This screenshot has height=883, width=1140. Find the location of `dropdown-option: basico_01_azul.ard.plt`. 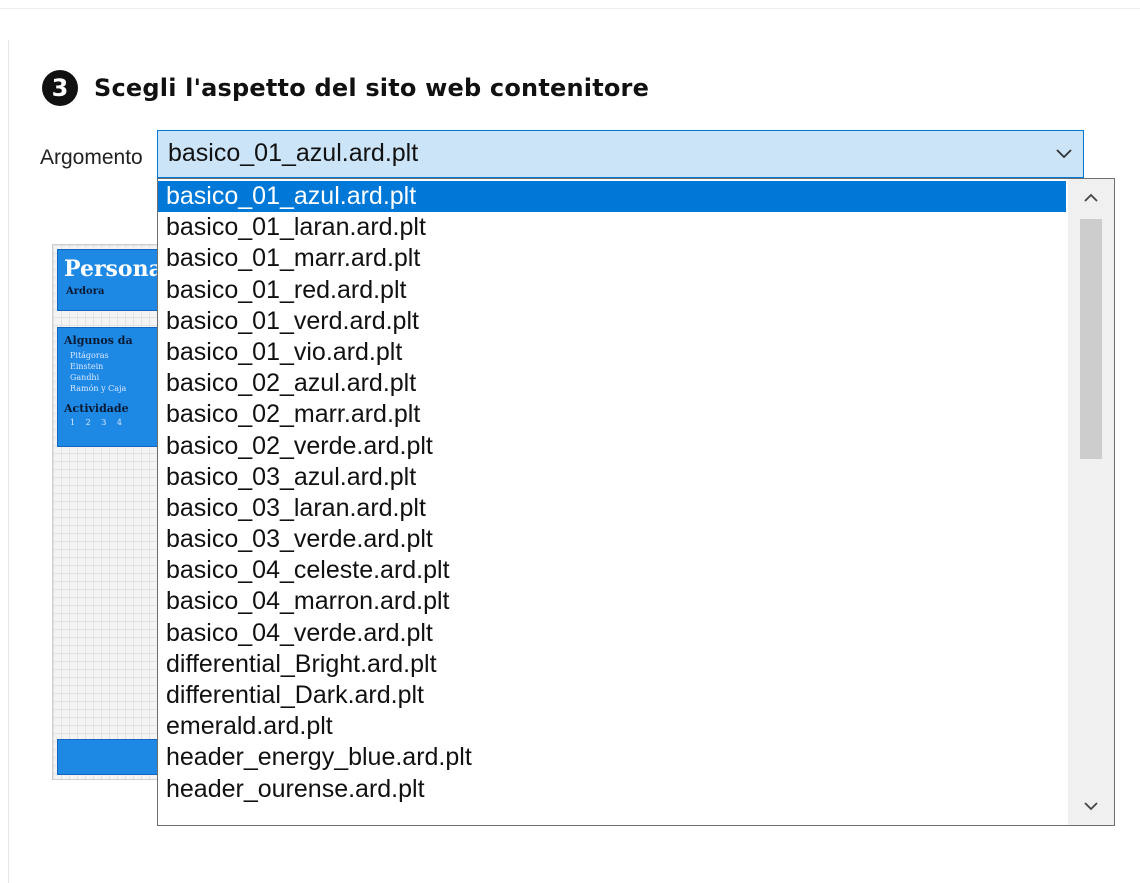

dropdown-option: basico_01_azul.ard.plt is located at coordinates (612, 197).